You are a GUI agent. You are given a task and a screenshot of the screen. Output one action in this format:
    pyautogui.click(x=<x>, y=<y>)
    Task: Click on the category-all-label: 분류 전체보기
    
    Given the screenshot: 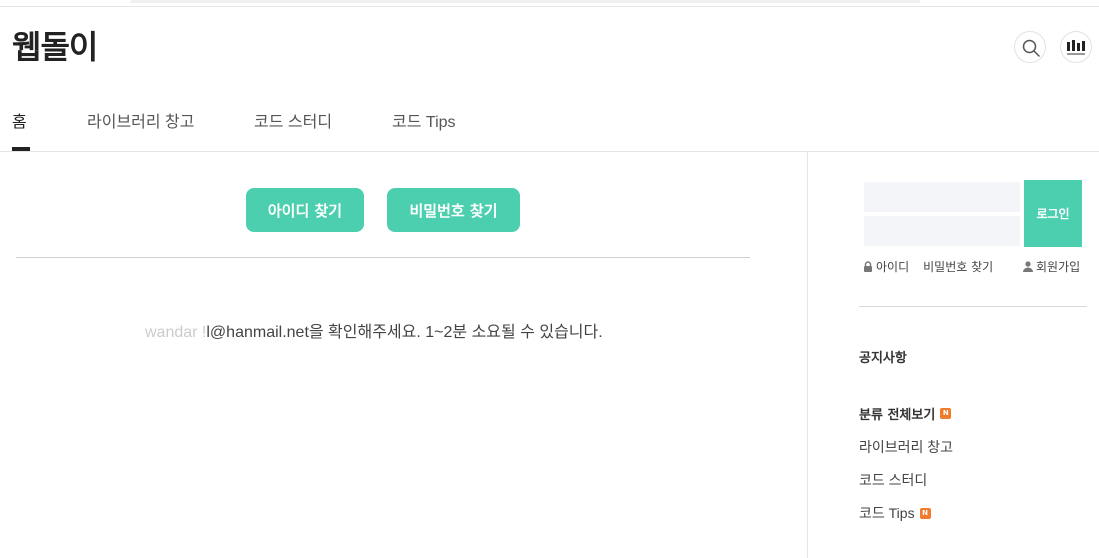 What is the action you would take?
    pyautogui.click(x=897, y=415)
    